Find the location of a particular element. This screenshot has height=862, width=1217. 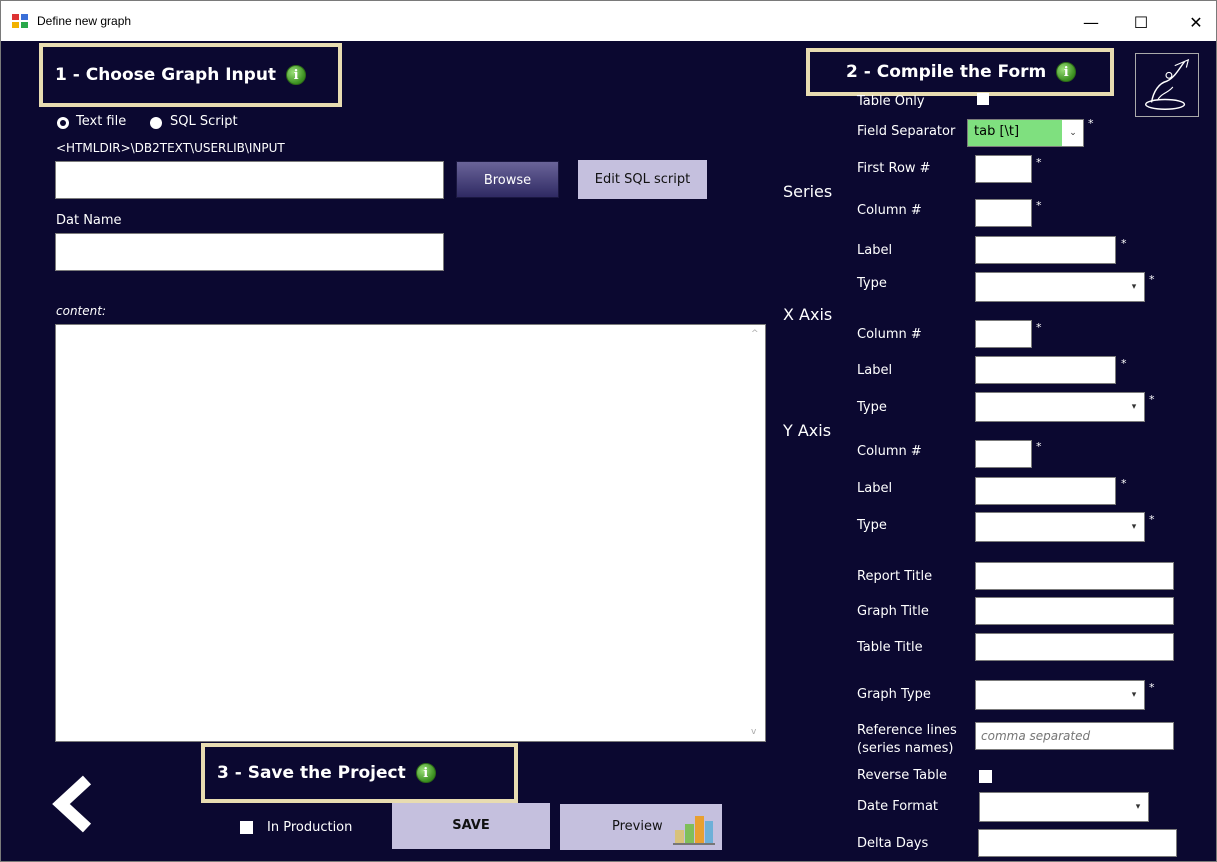

y-column-input is located at coordinates (1003, 454).